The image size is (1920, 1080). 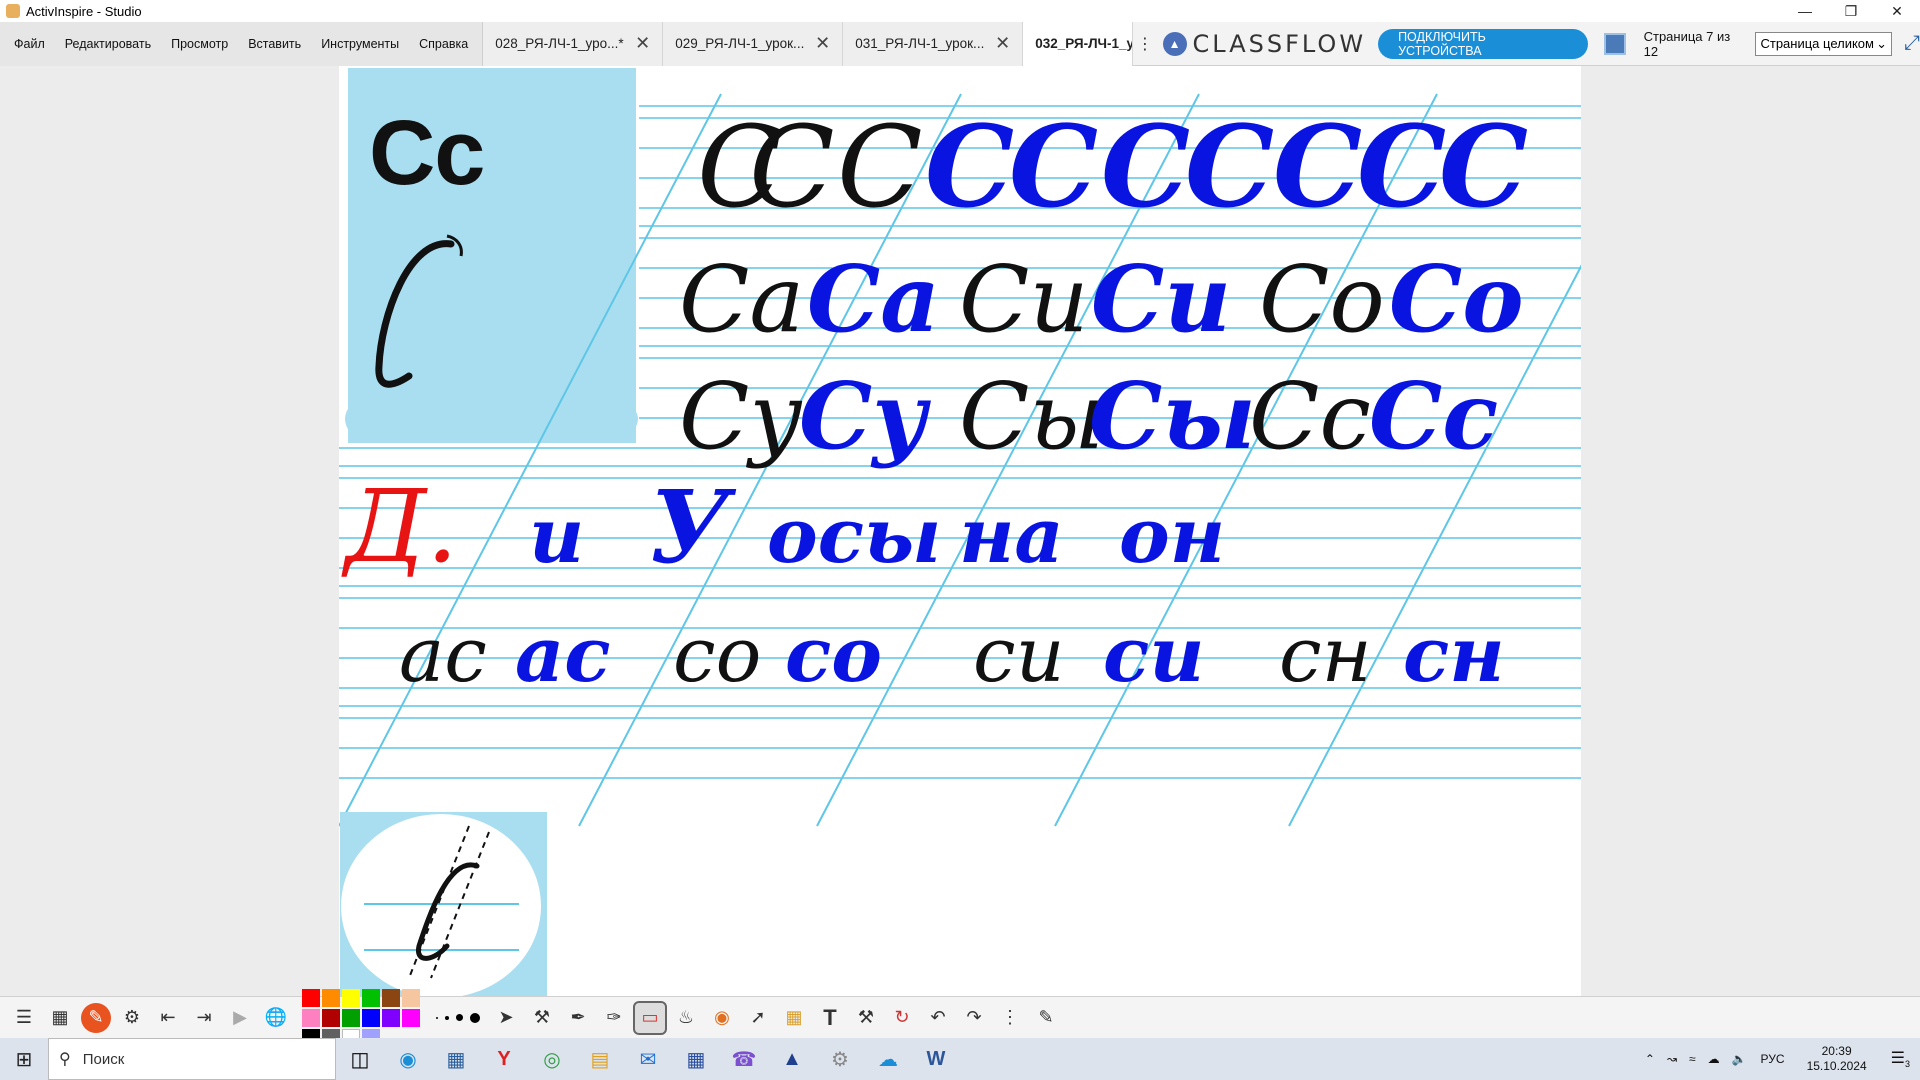 I want to click on menu-file: Файл, so click(x=29, y=44).